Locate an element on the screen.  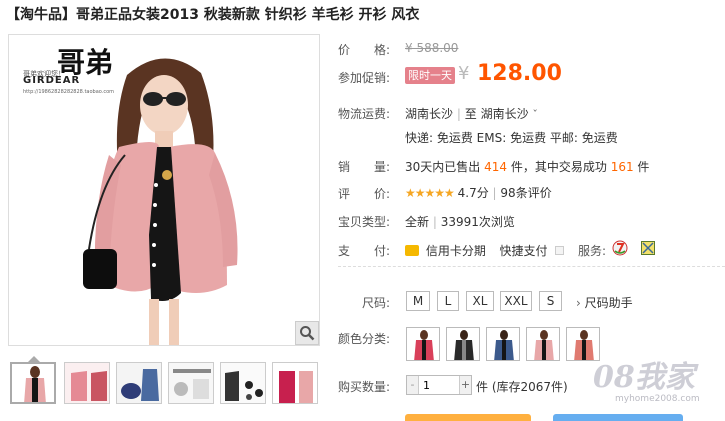
seven-day-return-icon is located at coordinates (620, 248).